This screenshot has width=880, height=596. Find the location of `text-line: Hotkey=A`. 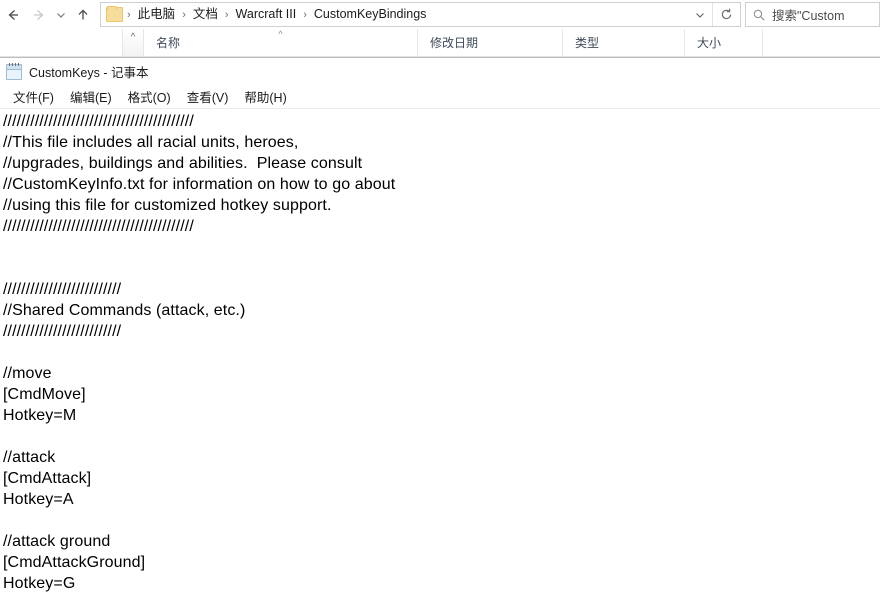

text-line: Hotkey=A is located at coordinates (38, 499).